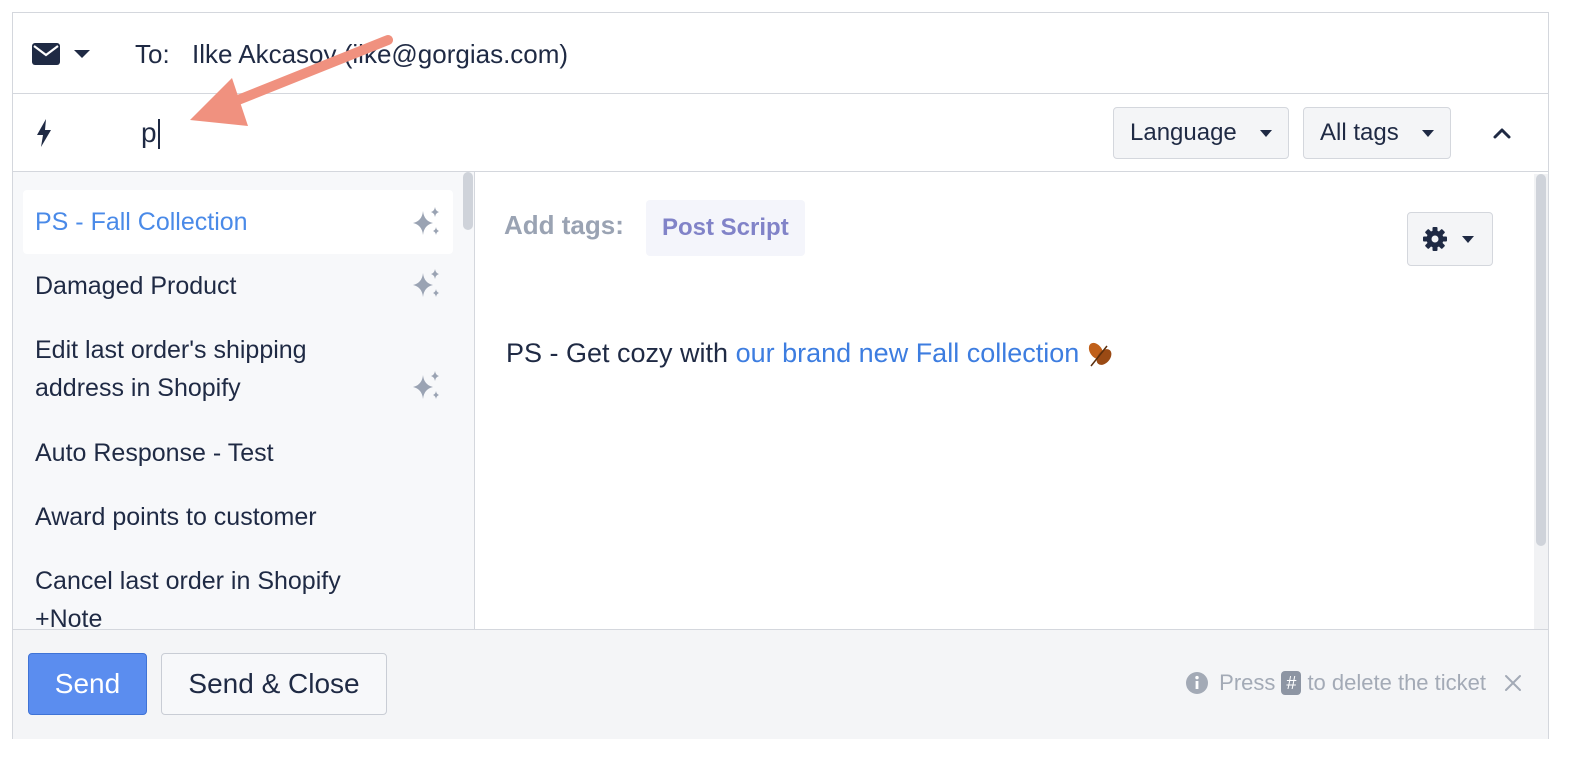 This screenshot has width=1590, height=768. What do you see at coordinates (188, 598) in the screenshot?
I see `macro-label: Cancel last order in Shopify +Note` at bounding box center [188, 598].